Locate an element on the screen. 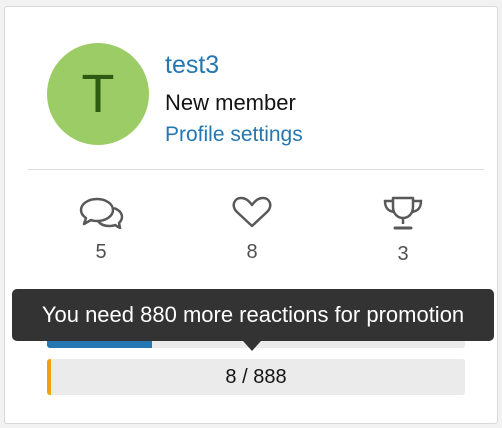 The image size is (502, 428). profile-settings-link: Profile settings is located at coordinates (234, 135).